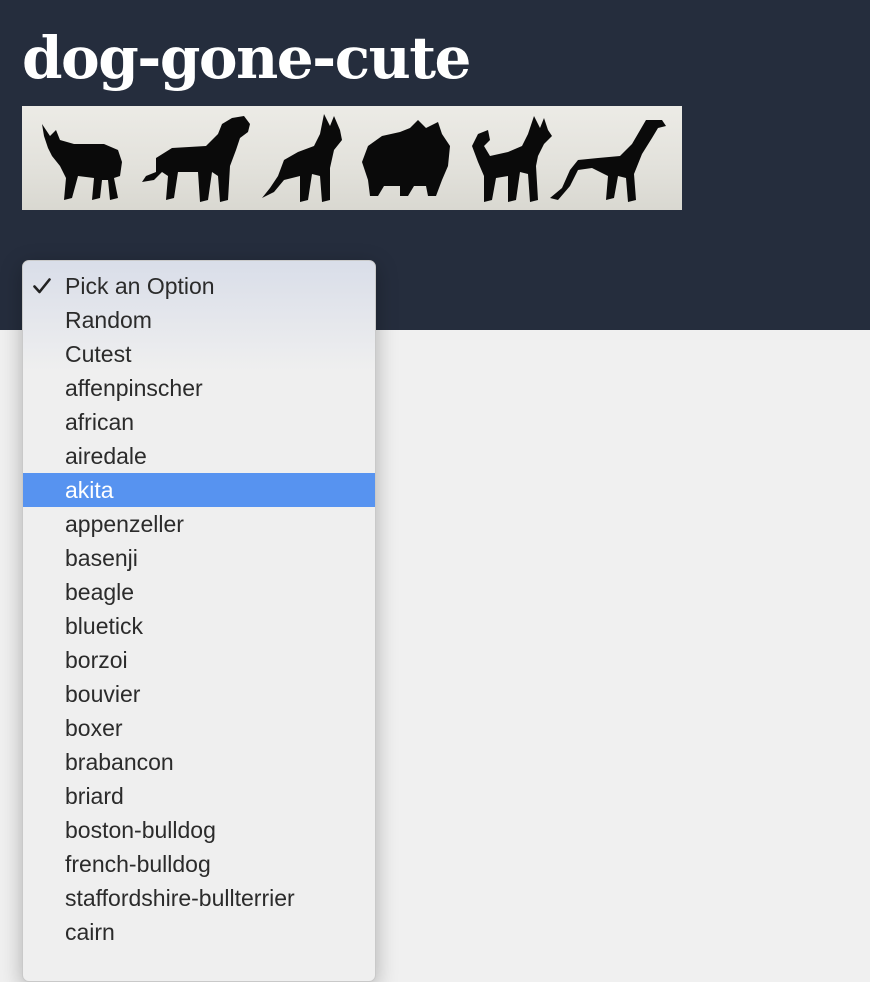 This screenshot has width=870, height=982. I want to click on breed-option-boston-bulldog: boston-bulldog, so click(199, 830).